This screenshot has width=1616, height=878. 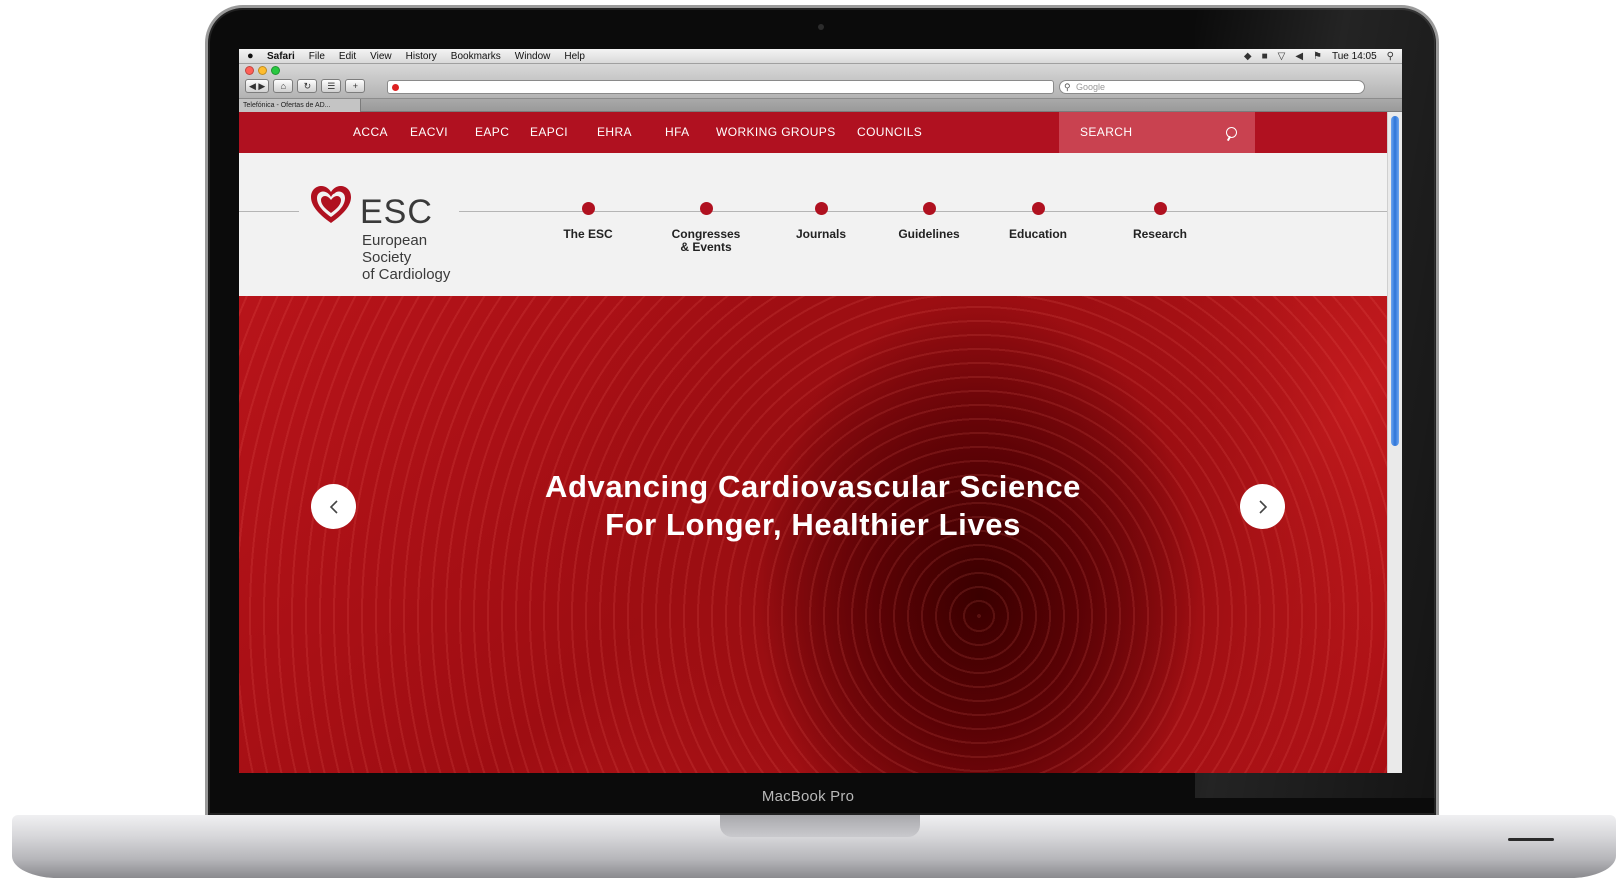 I want to click on add-bookmark-button: +, so click(x=355, y=86).